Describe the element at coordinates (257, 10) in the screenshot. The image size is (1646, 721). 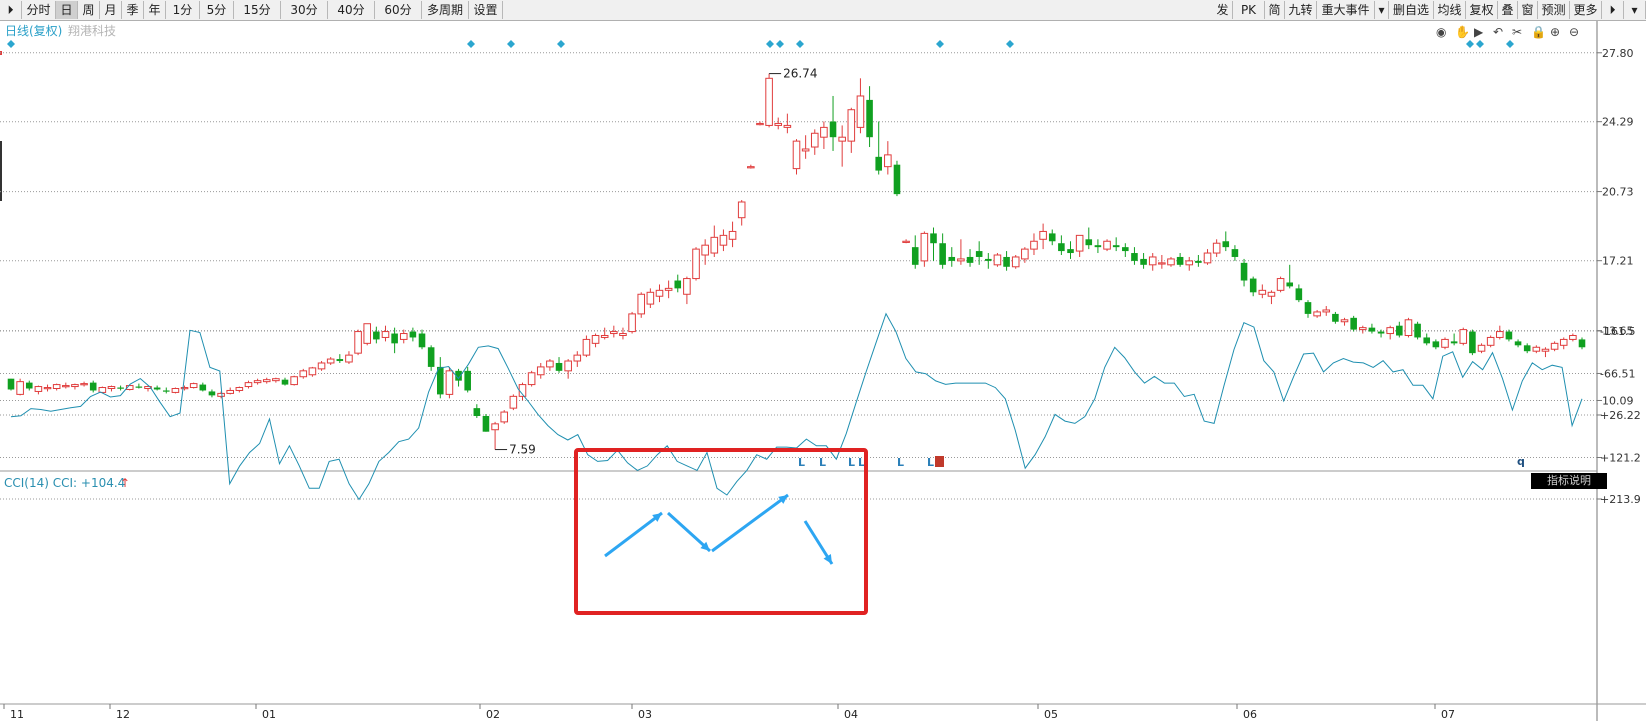
I see `toolbar-period-8: 15分` at that location.